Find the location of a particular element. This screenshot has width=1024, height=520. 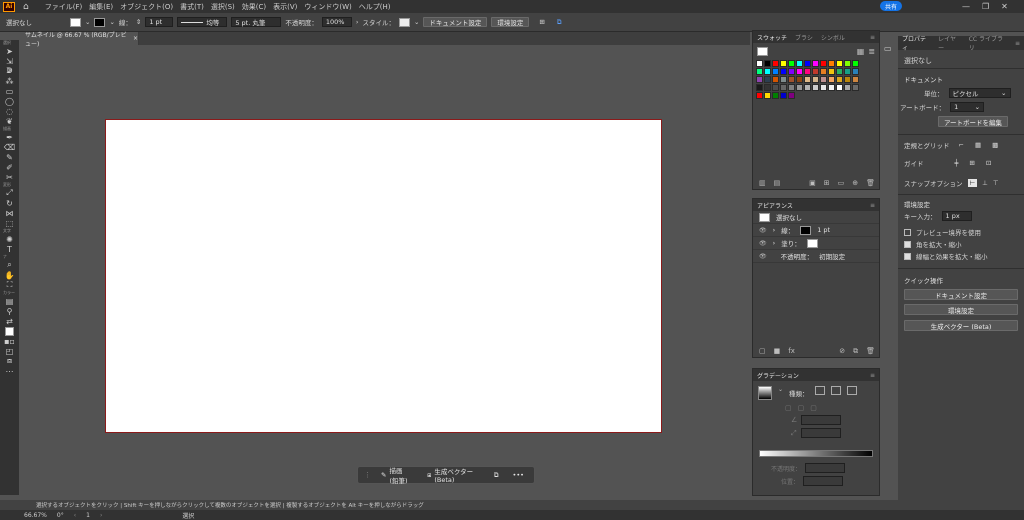

menu-item-3: 書式(T) is located at coordinates (192, 7).